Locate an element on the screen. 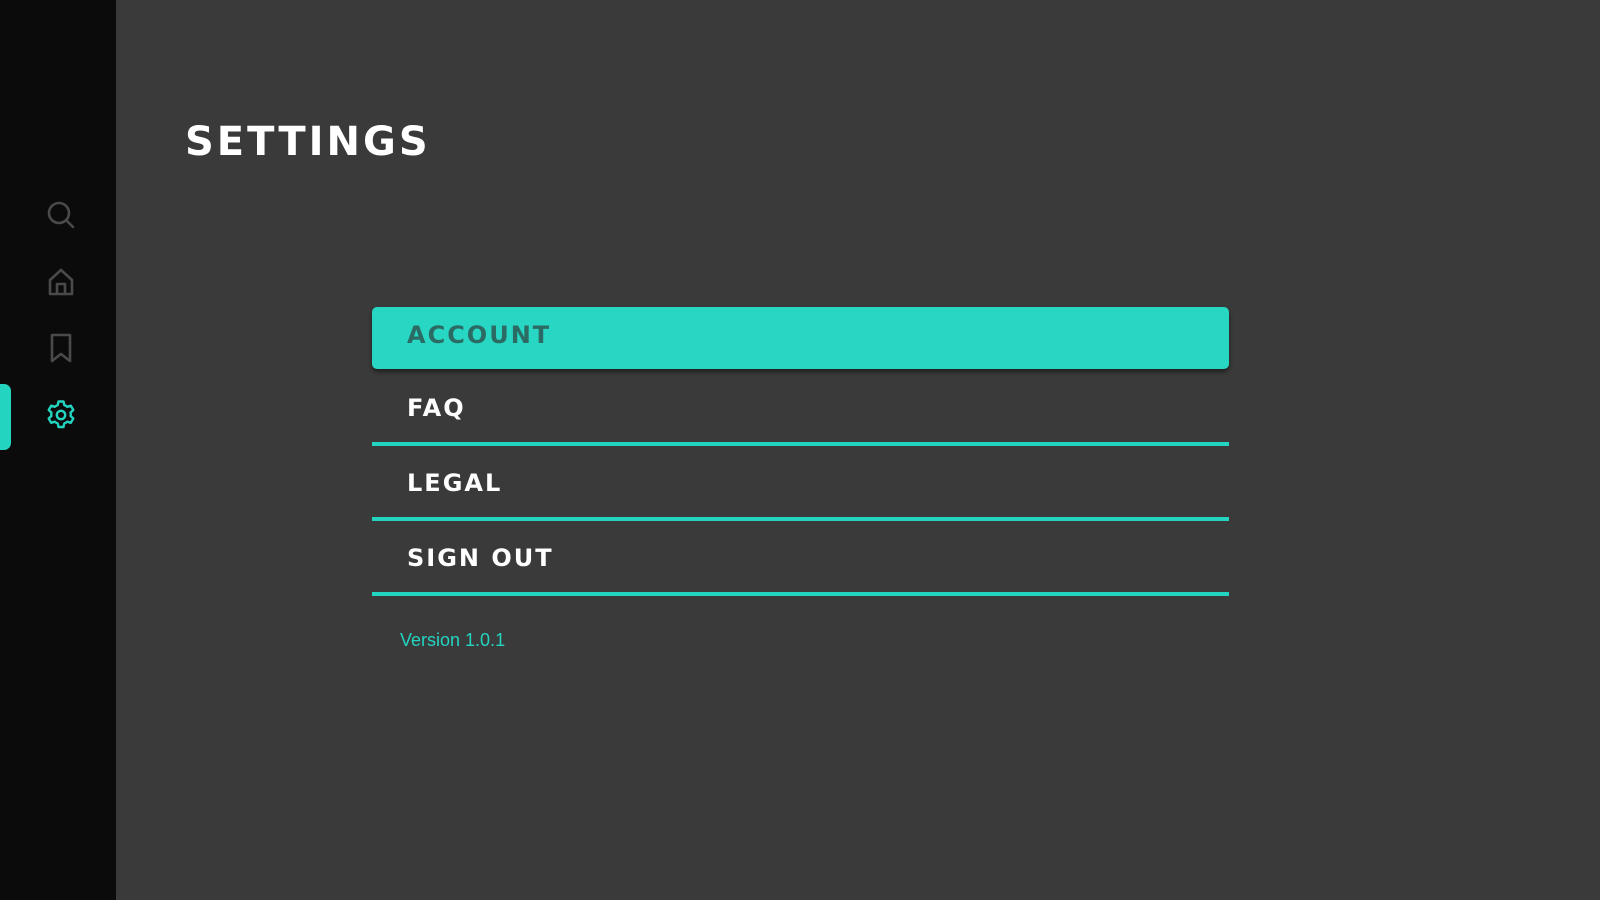 This screenshot has width=1600, height=900. version-label: Version 1.0.1 is located at coordinates (453, 640).